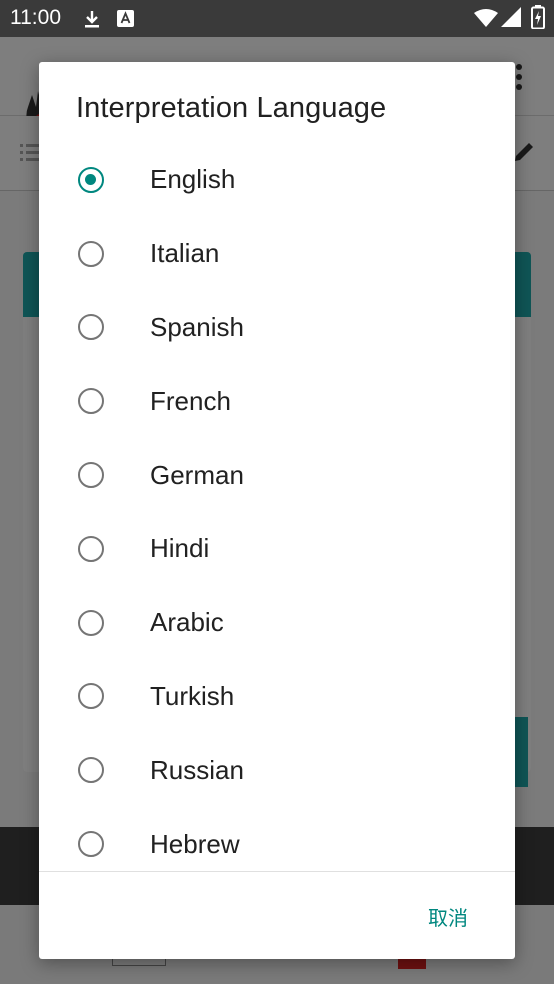  Describe the element at coordinates (193, 179) in the screenshot. I see `option-label: English` at that location.